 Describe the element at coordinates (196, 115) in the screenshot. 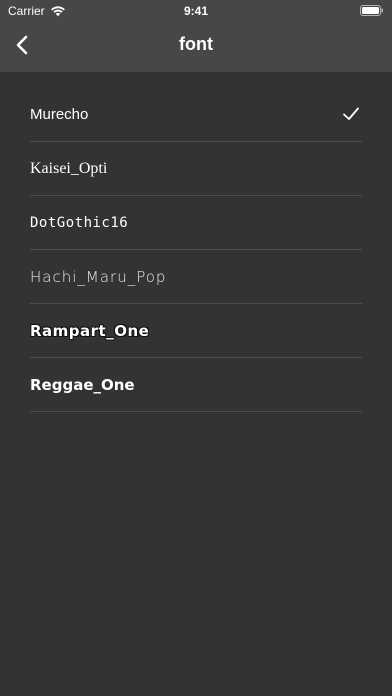

I see `font-option-murecho: Murecho` at that location.